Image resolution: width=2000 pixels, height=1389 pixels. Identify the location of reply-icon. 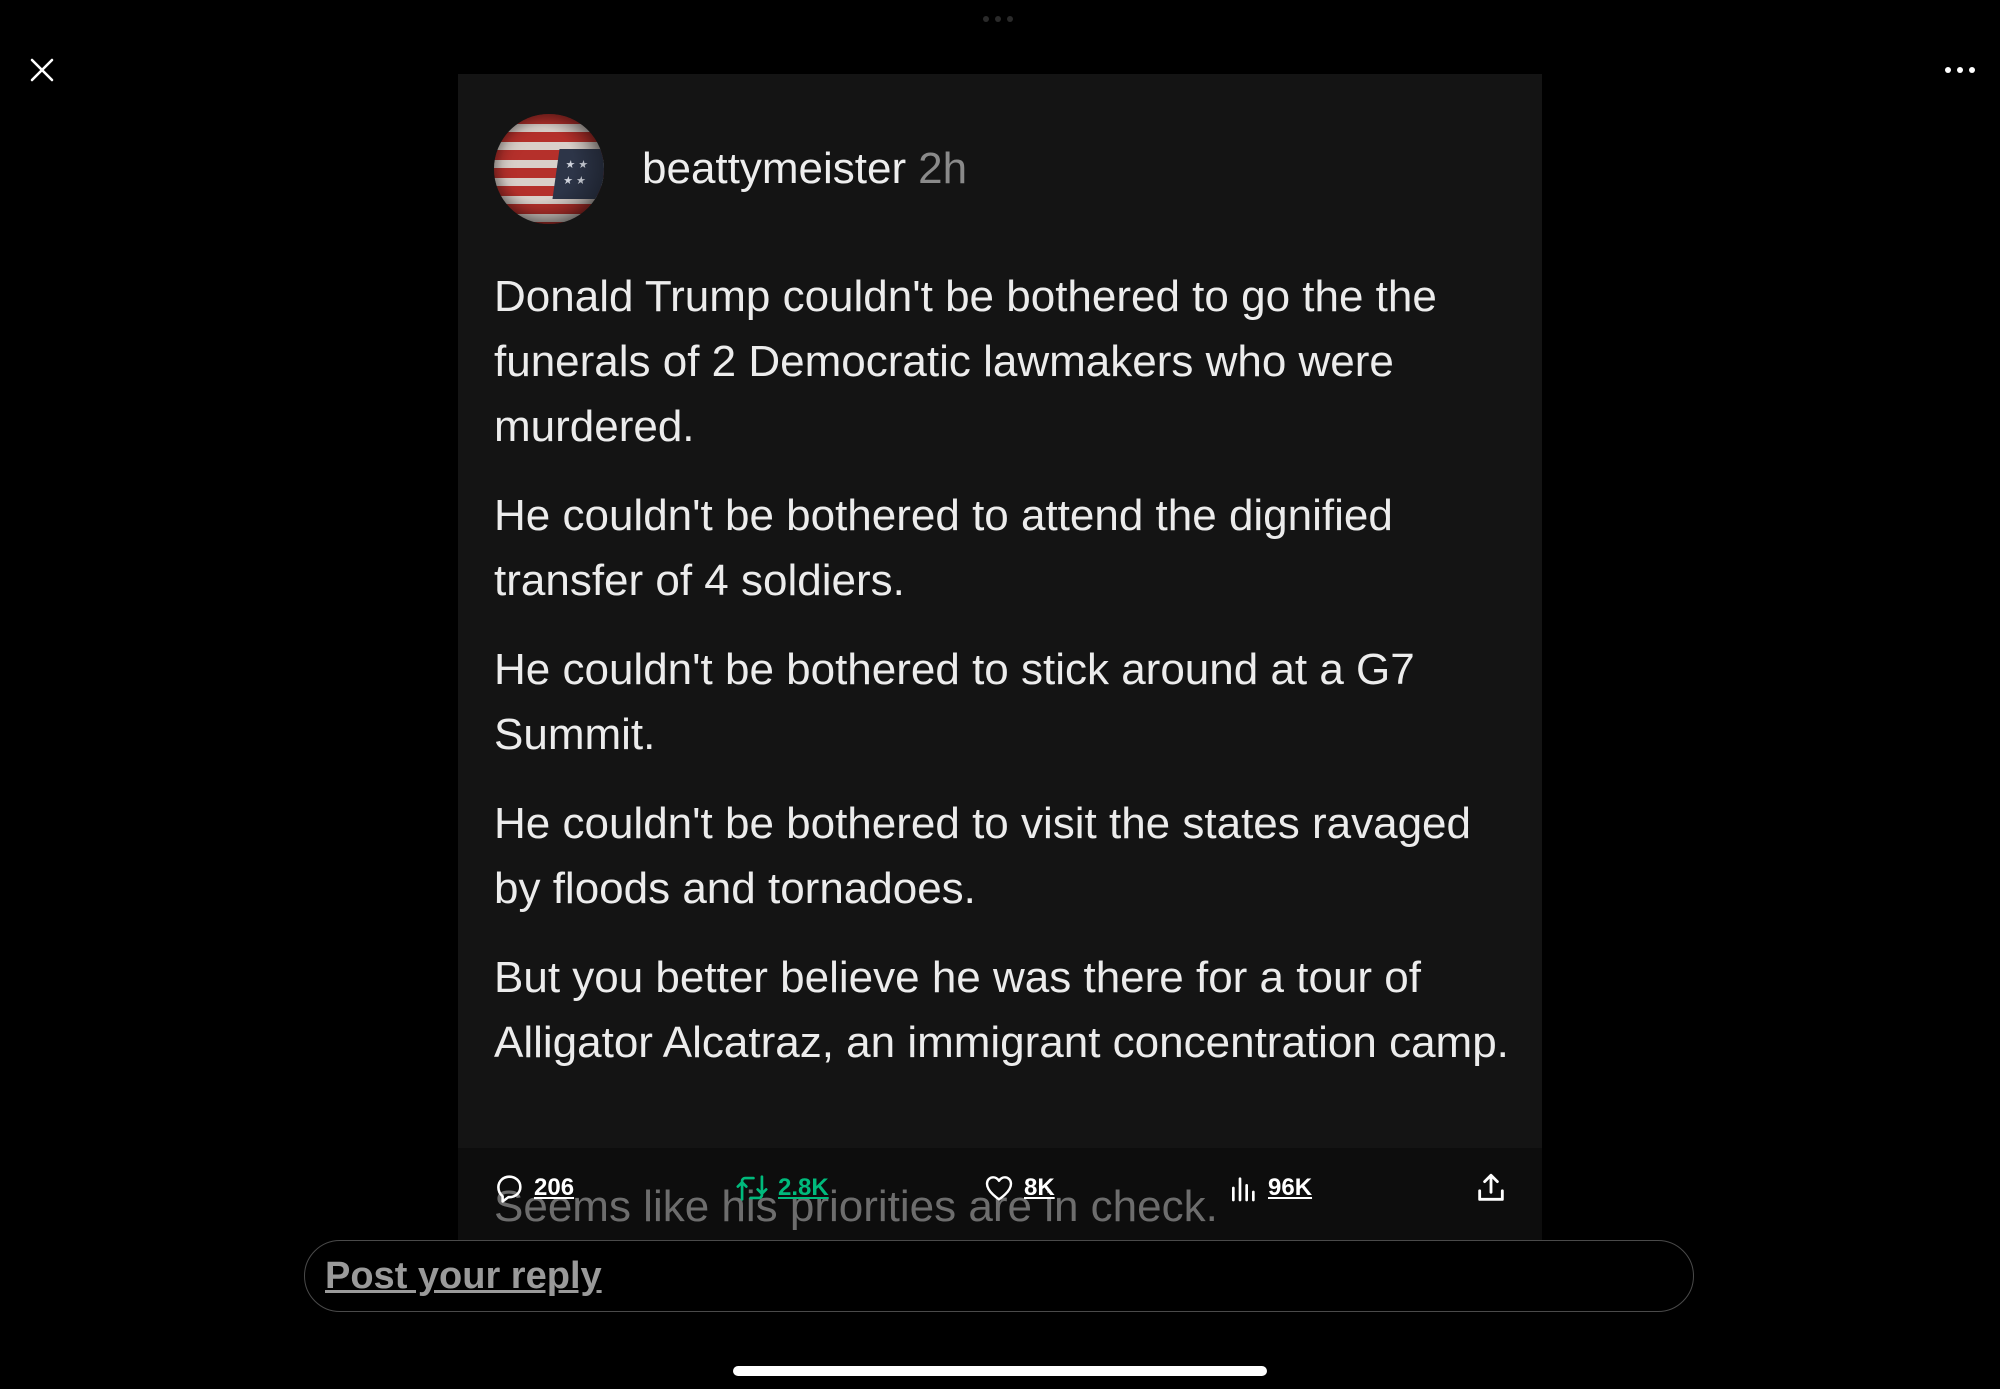
(509, 1189).